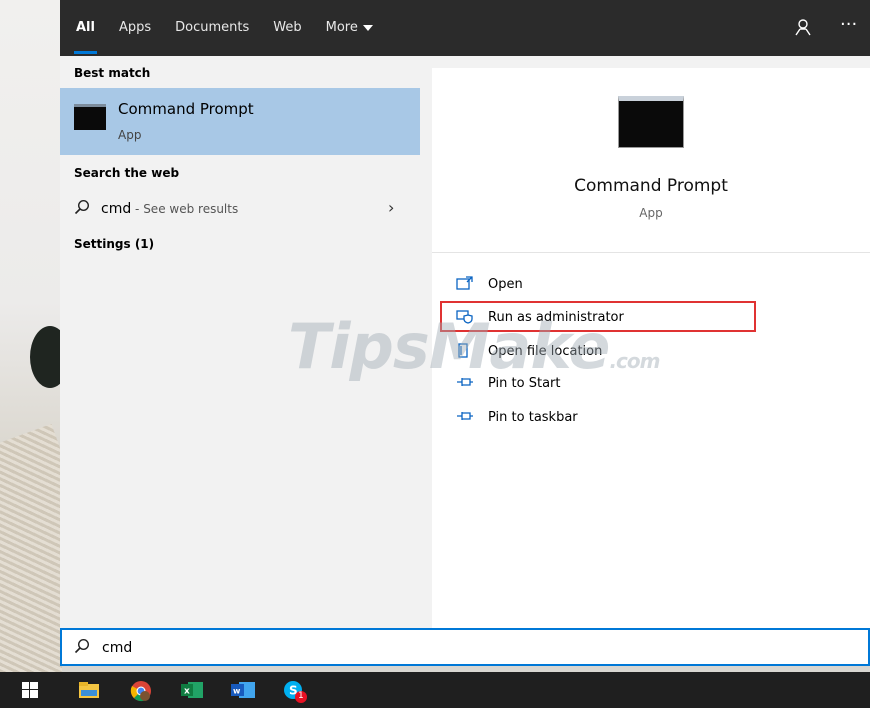 The height and width of the screenshot is (708, 870). Describe the element at coordinates (651, 213) in the screenshot. I see `preview-subtitle: App` at that location.